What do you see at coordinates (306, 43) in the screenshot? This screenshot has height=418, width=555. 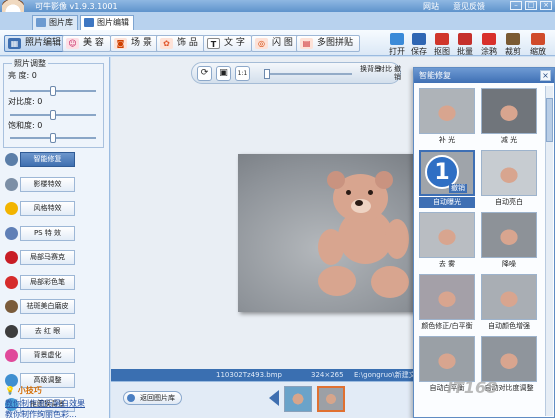 I see `collage-icon: ▤` at bounding box center [306, 43].